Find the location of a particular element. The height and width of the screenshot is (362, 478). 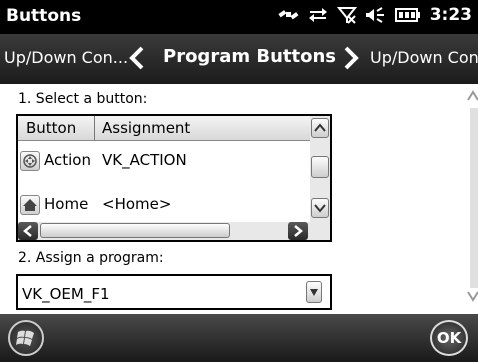

column-header-assignment: Assignment is located at coordinates (146, 128).